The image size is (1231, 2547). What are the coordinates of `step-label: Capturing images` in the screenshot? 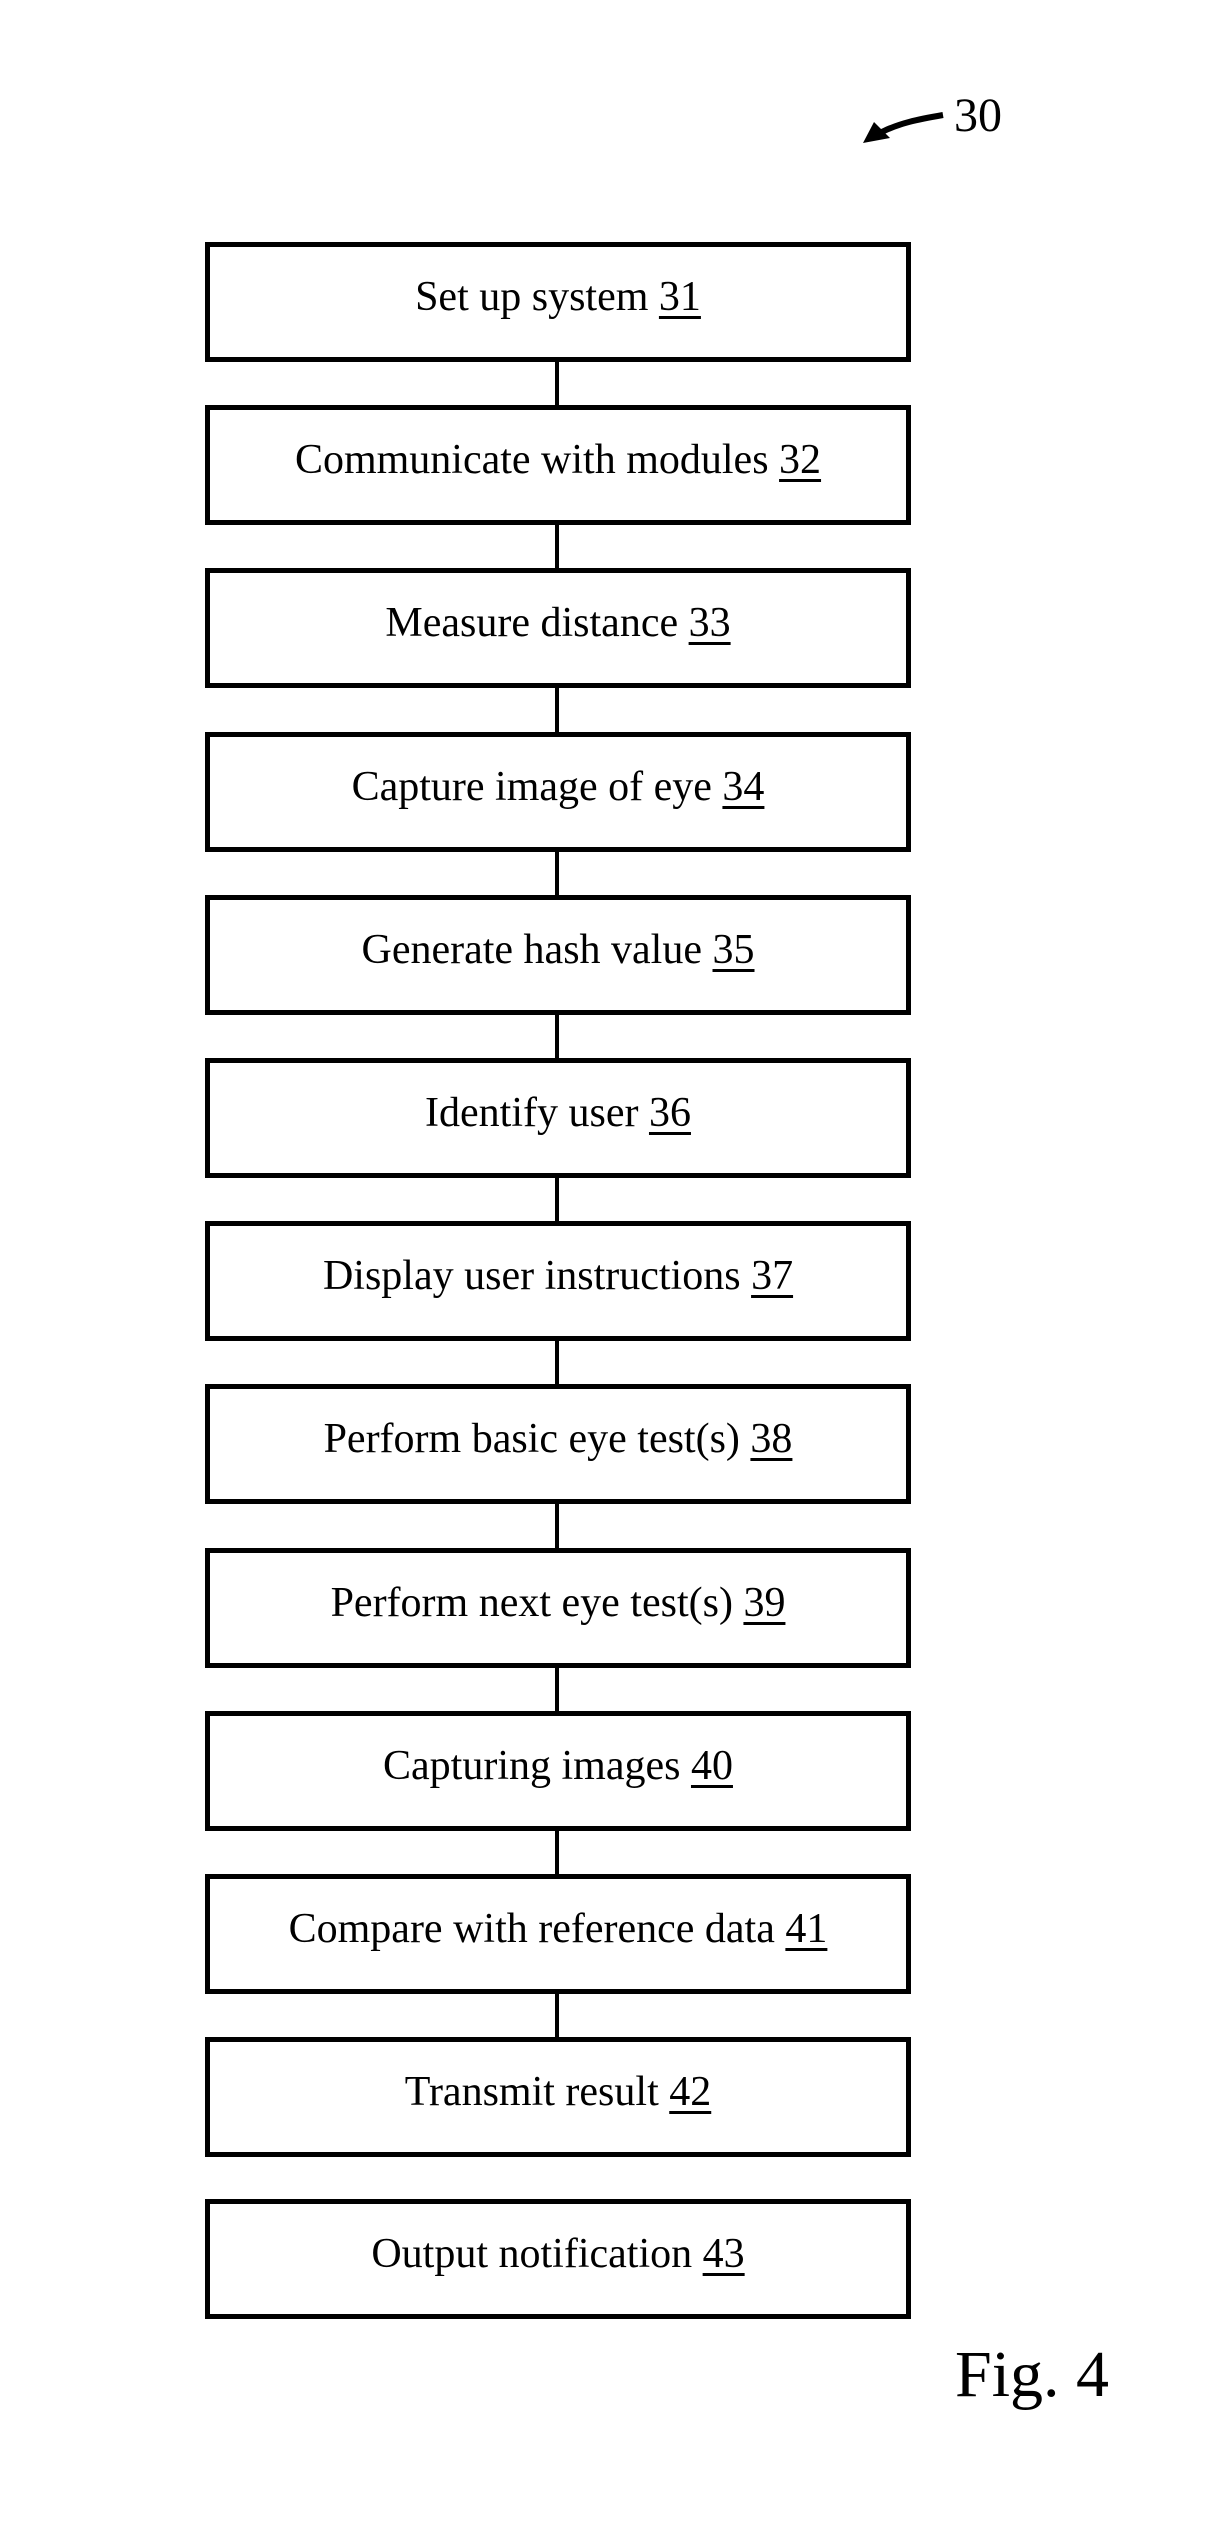 It's located at (532, 1766).